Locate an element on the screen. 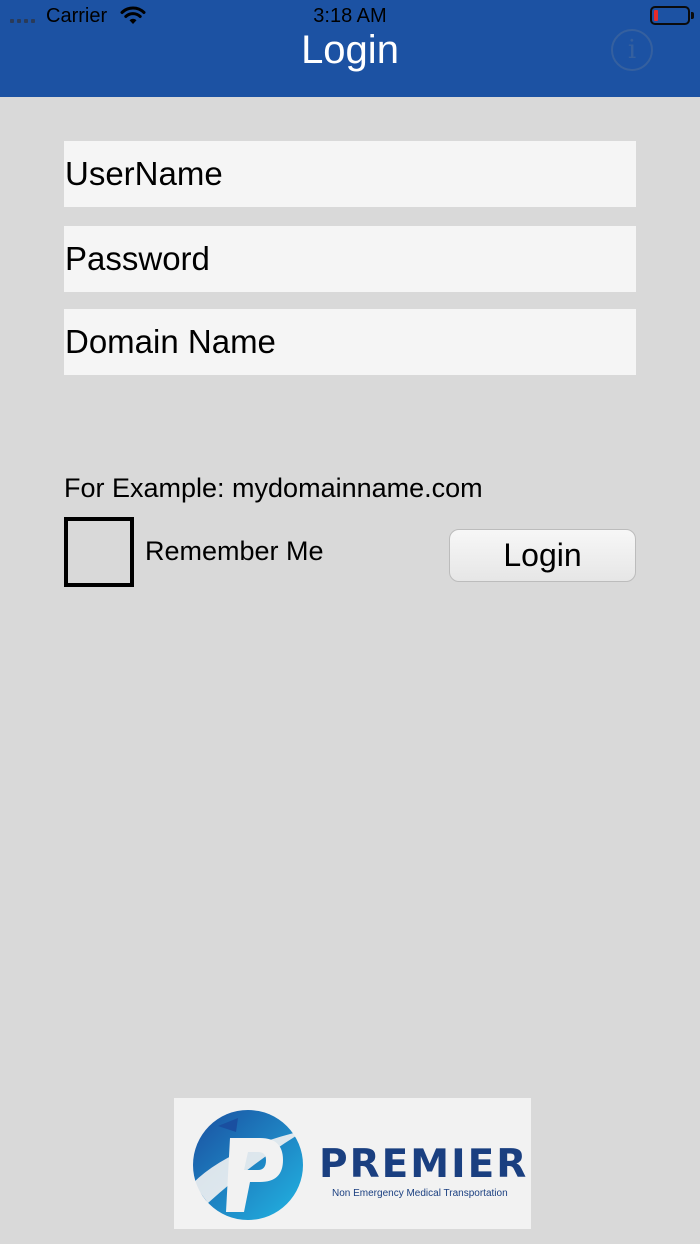 This screenshot has height=1244, width=700. page-title: Login is located at coordinates (350, 50).